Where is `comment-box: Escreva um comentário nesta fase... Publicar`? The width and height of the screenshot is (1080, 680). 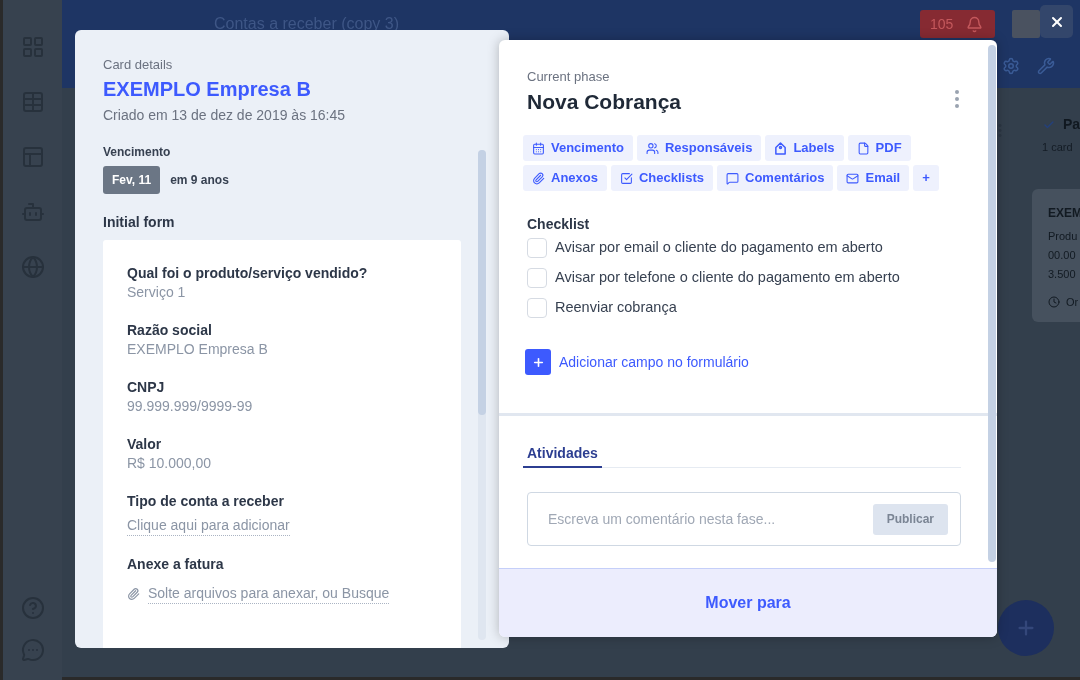 comment-box: Escreva um comentário nesta fase... Publicar is located at coordinates (744, 519).